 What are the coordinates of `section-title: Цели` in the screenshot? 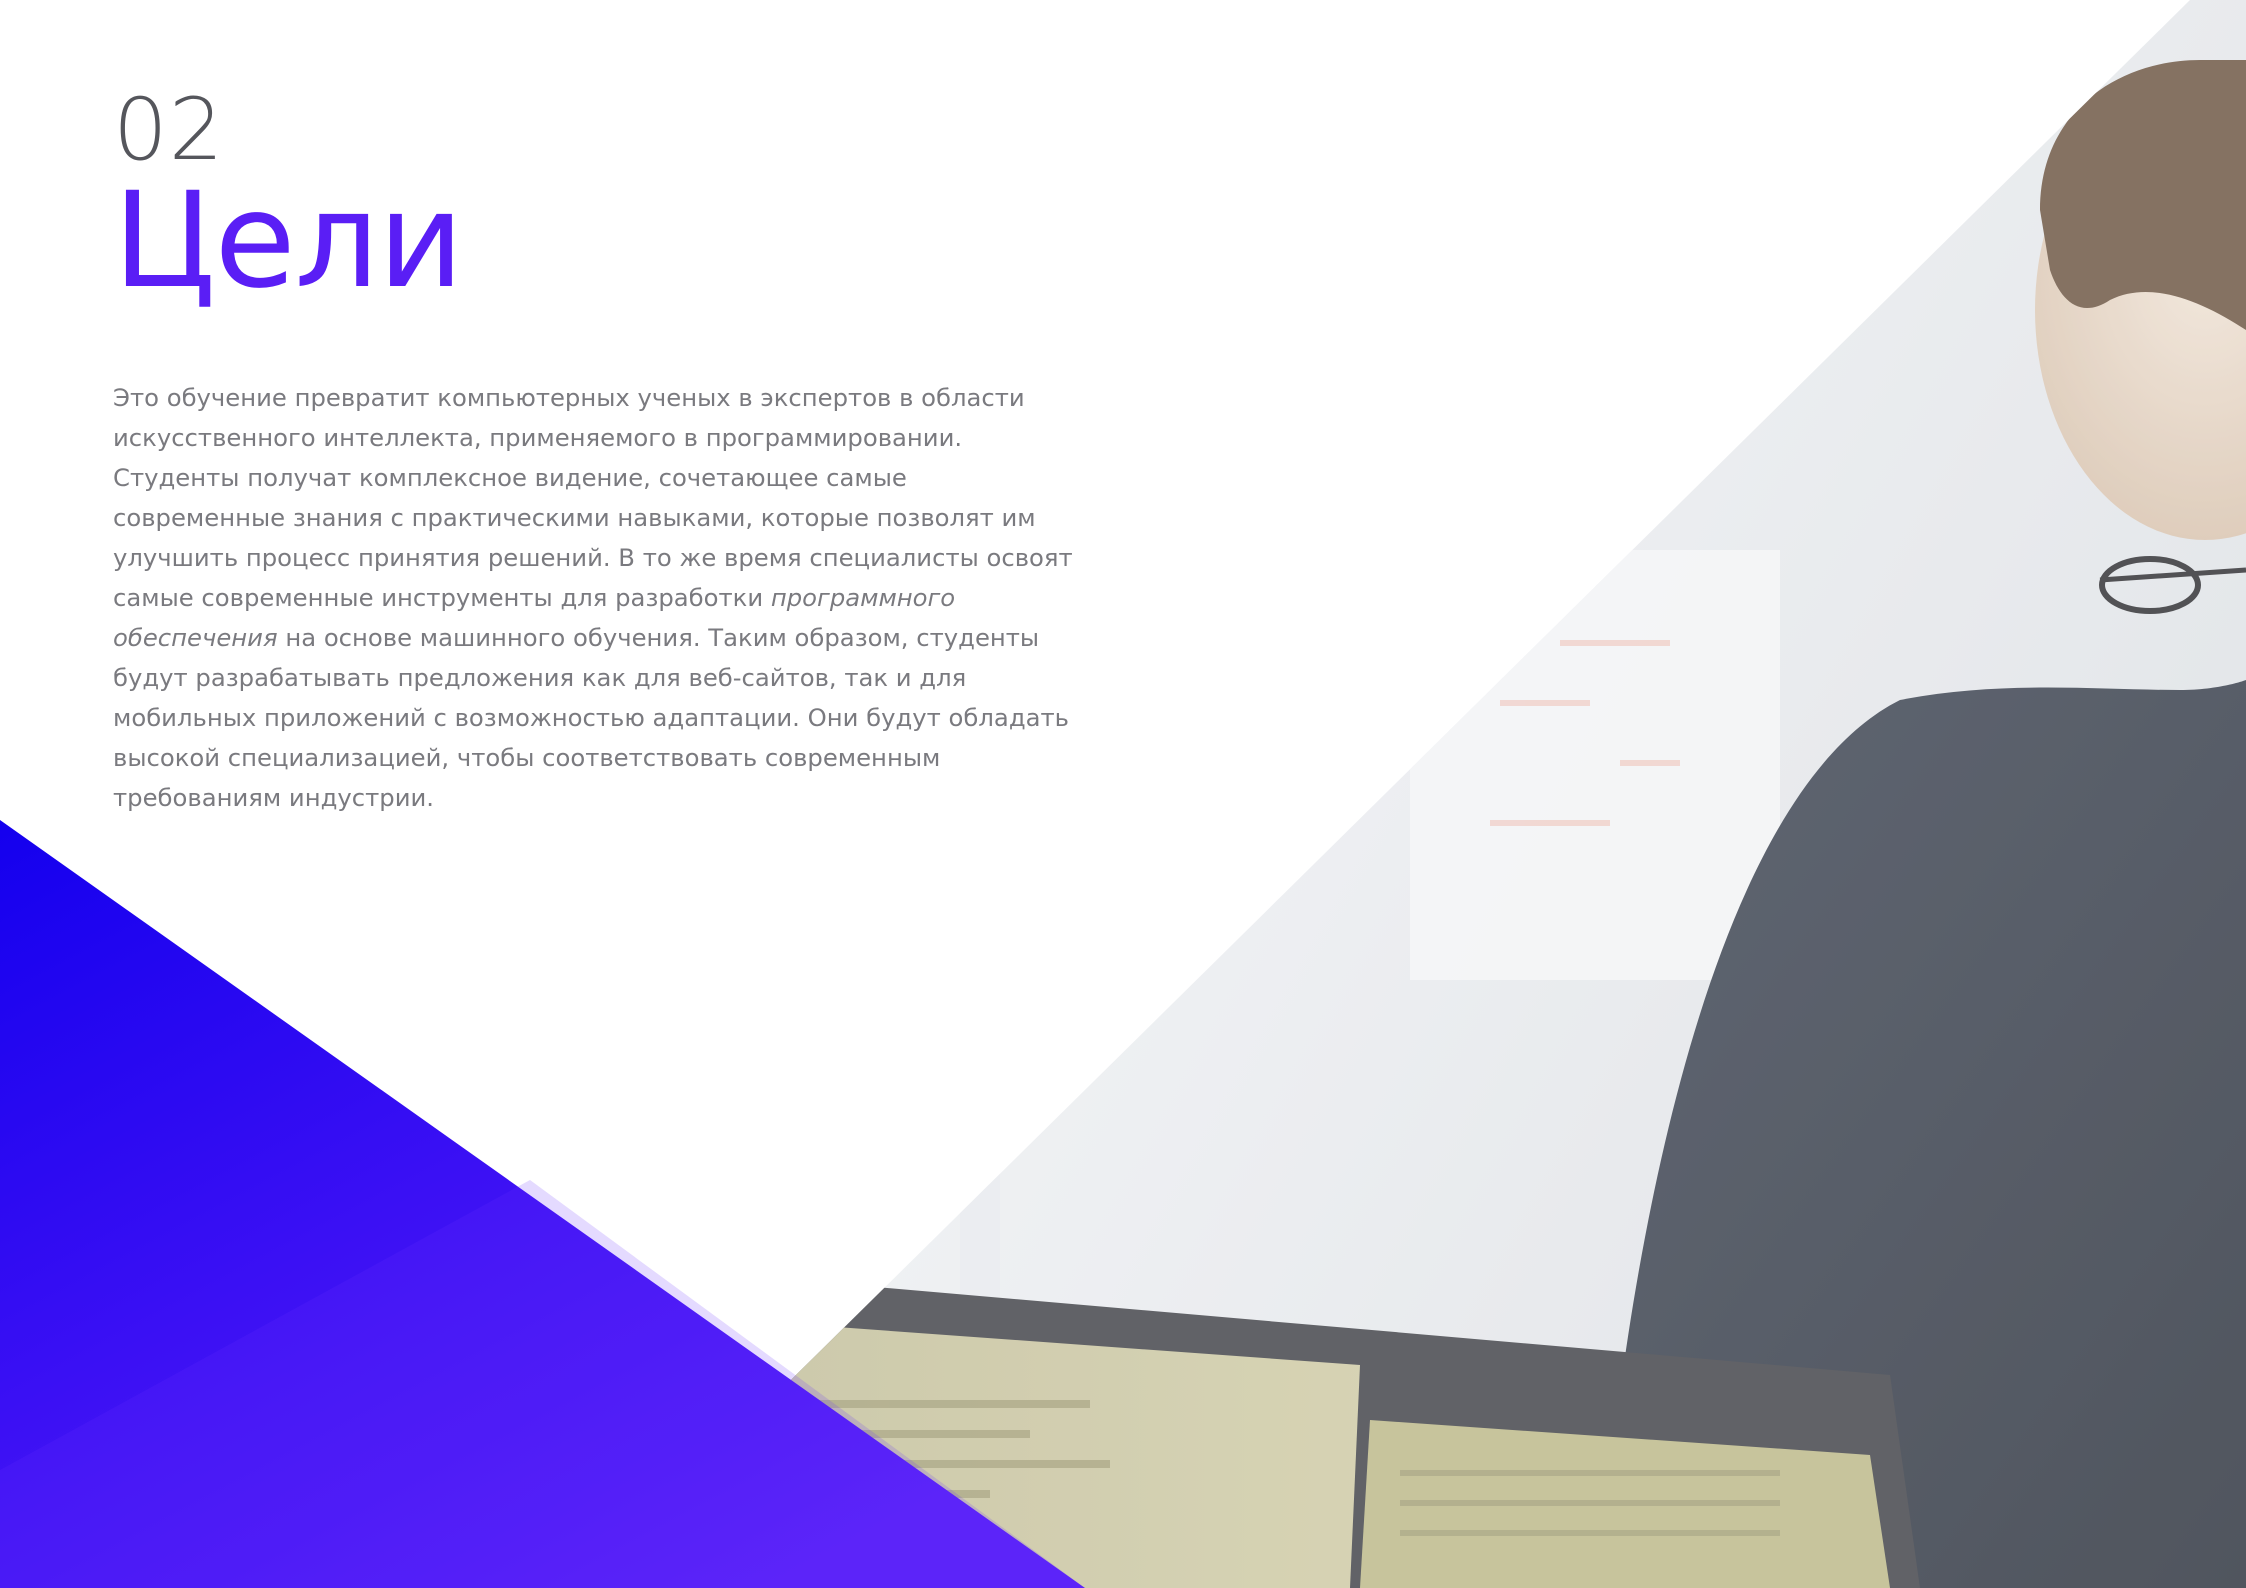 It's located at (288, 241).